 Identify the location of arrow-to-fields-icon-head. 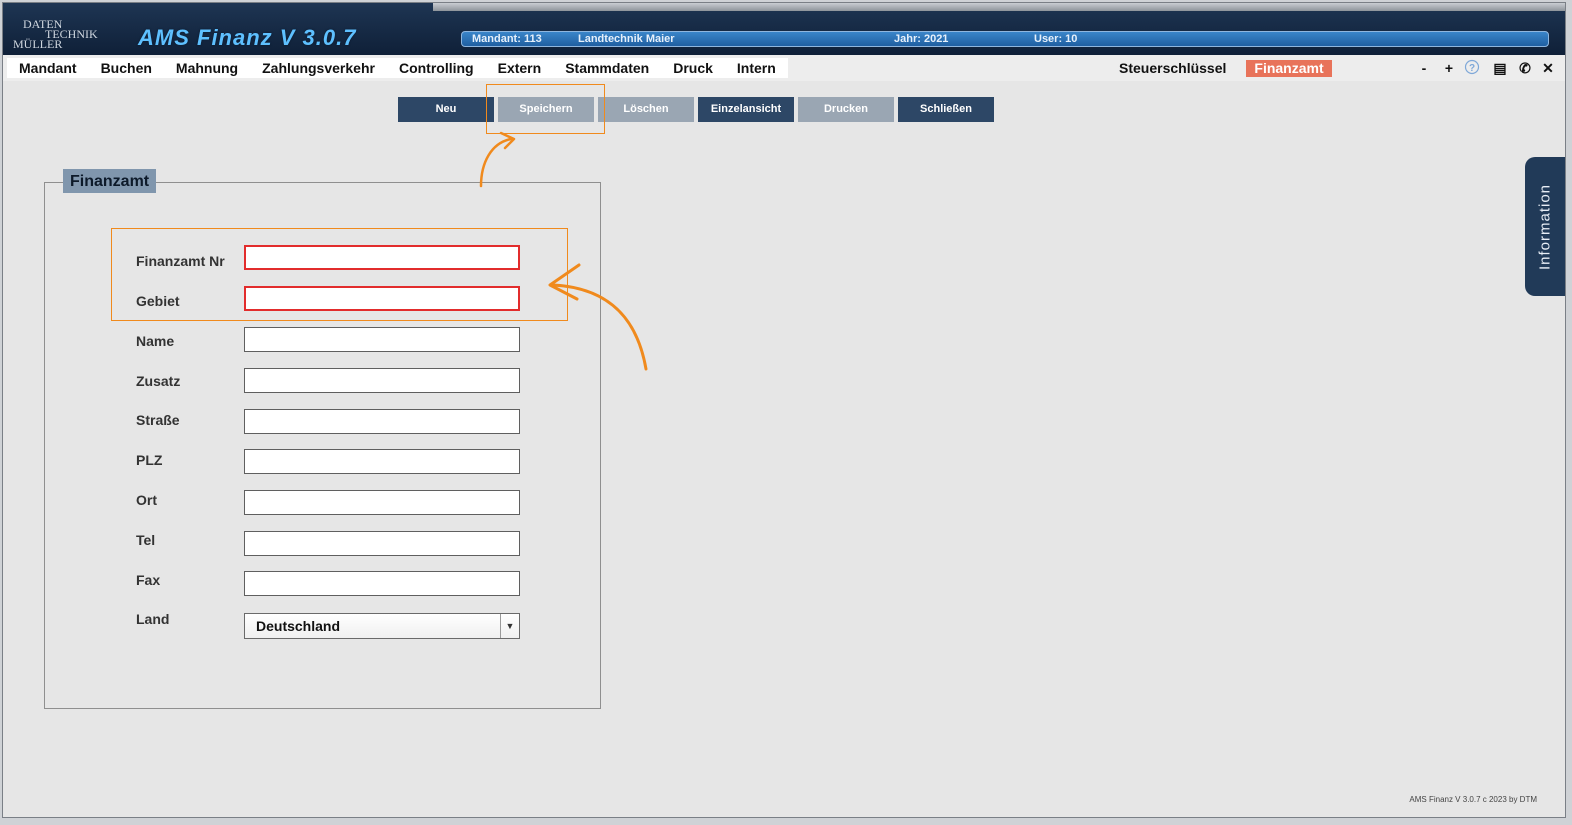
(564, 282).